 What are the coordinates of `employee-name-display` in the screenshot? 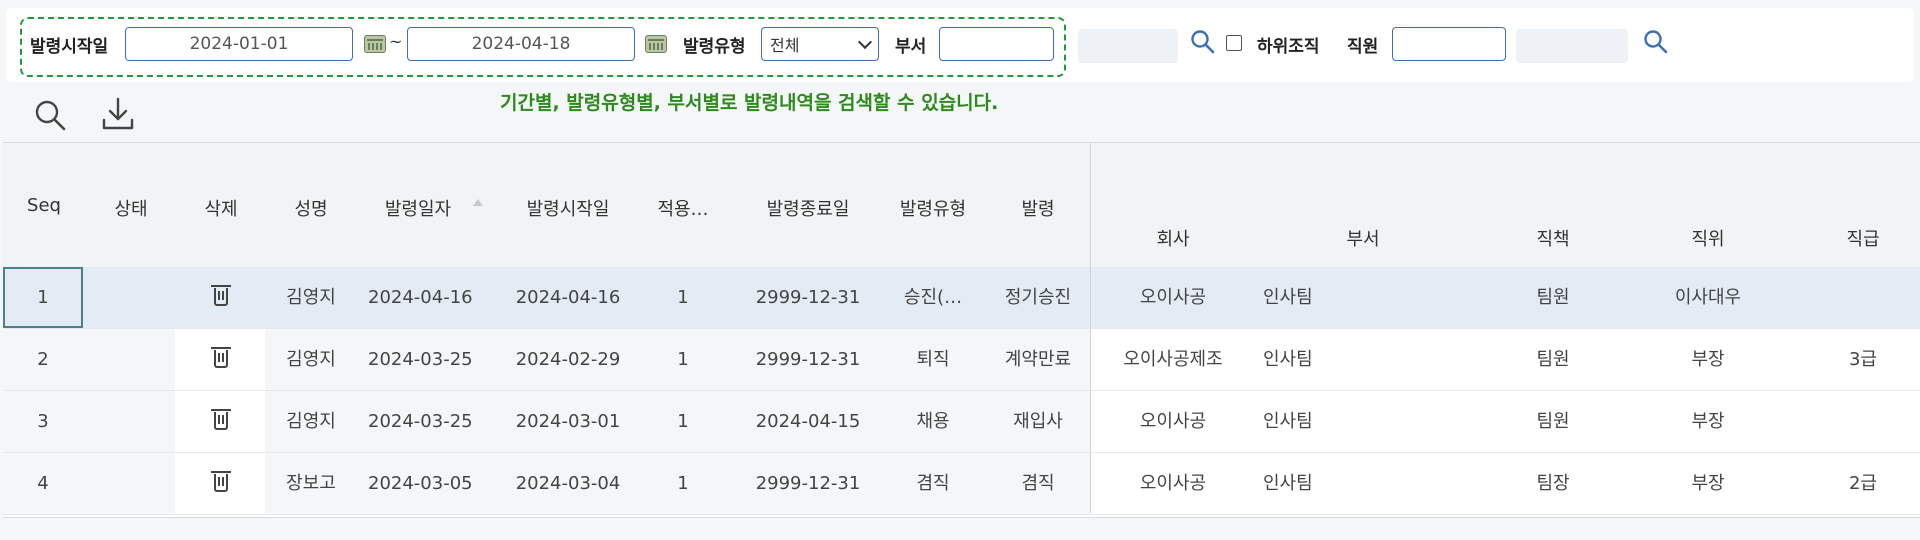 It's located at (1572, 46).